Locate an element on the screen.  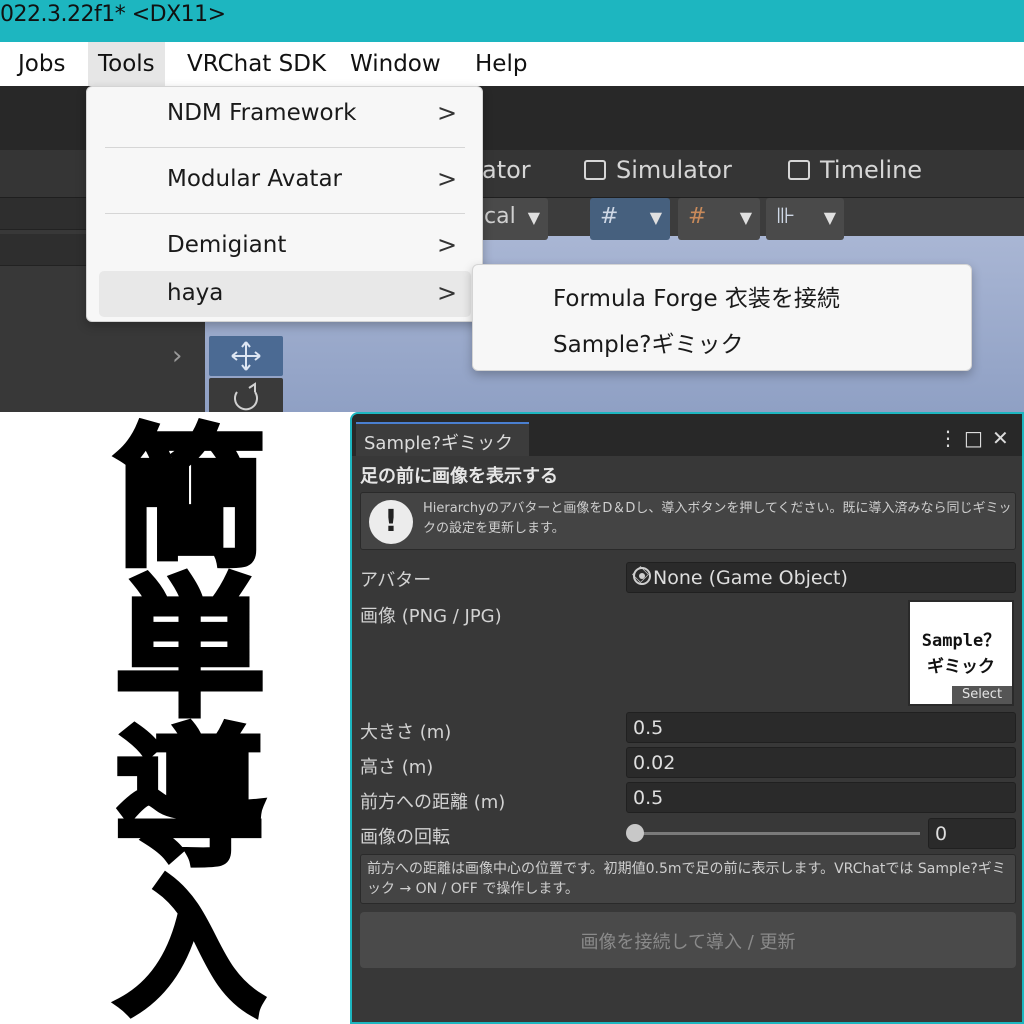
title-bar: 022.3.22f1* <DX11> is located at coordinates (512, 21).